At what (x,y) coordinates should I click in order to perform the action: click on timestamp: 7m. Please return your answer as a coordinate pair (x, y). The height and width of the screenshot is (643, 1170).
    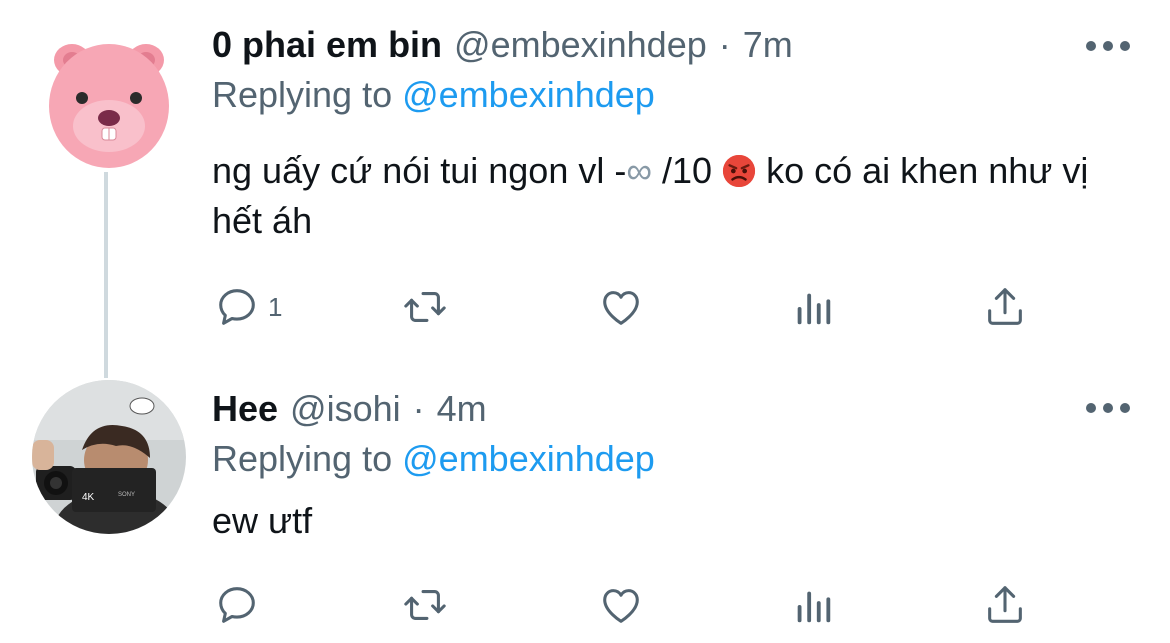
    Looking at the image, I should click on (768, 45).